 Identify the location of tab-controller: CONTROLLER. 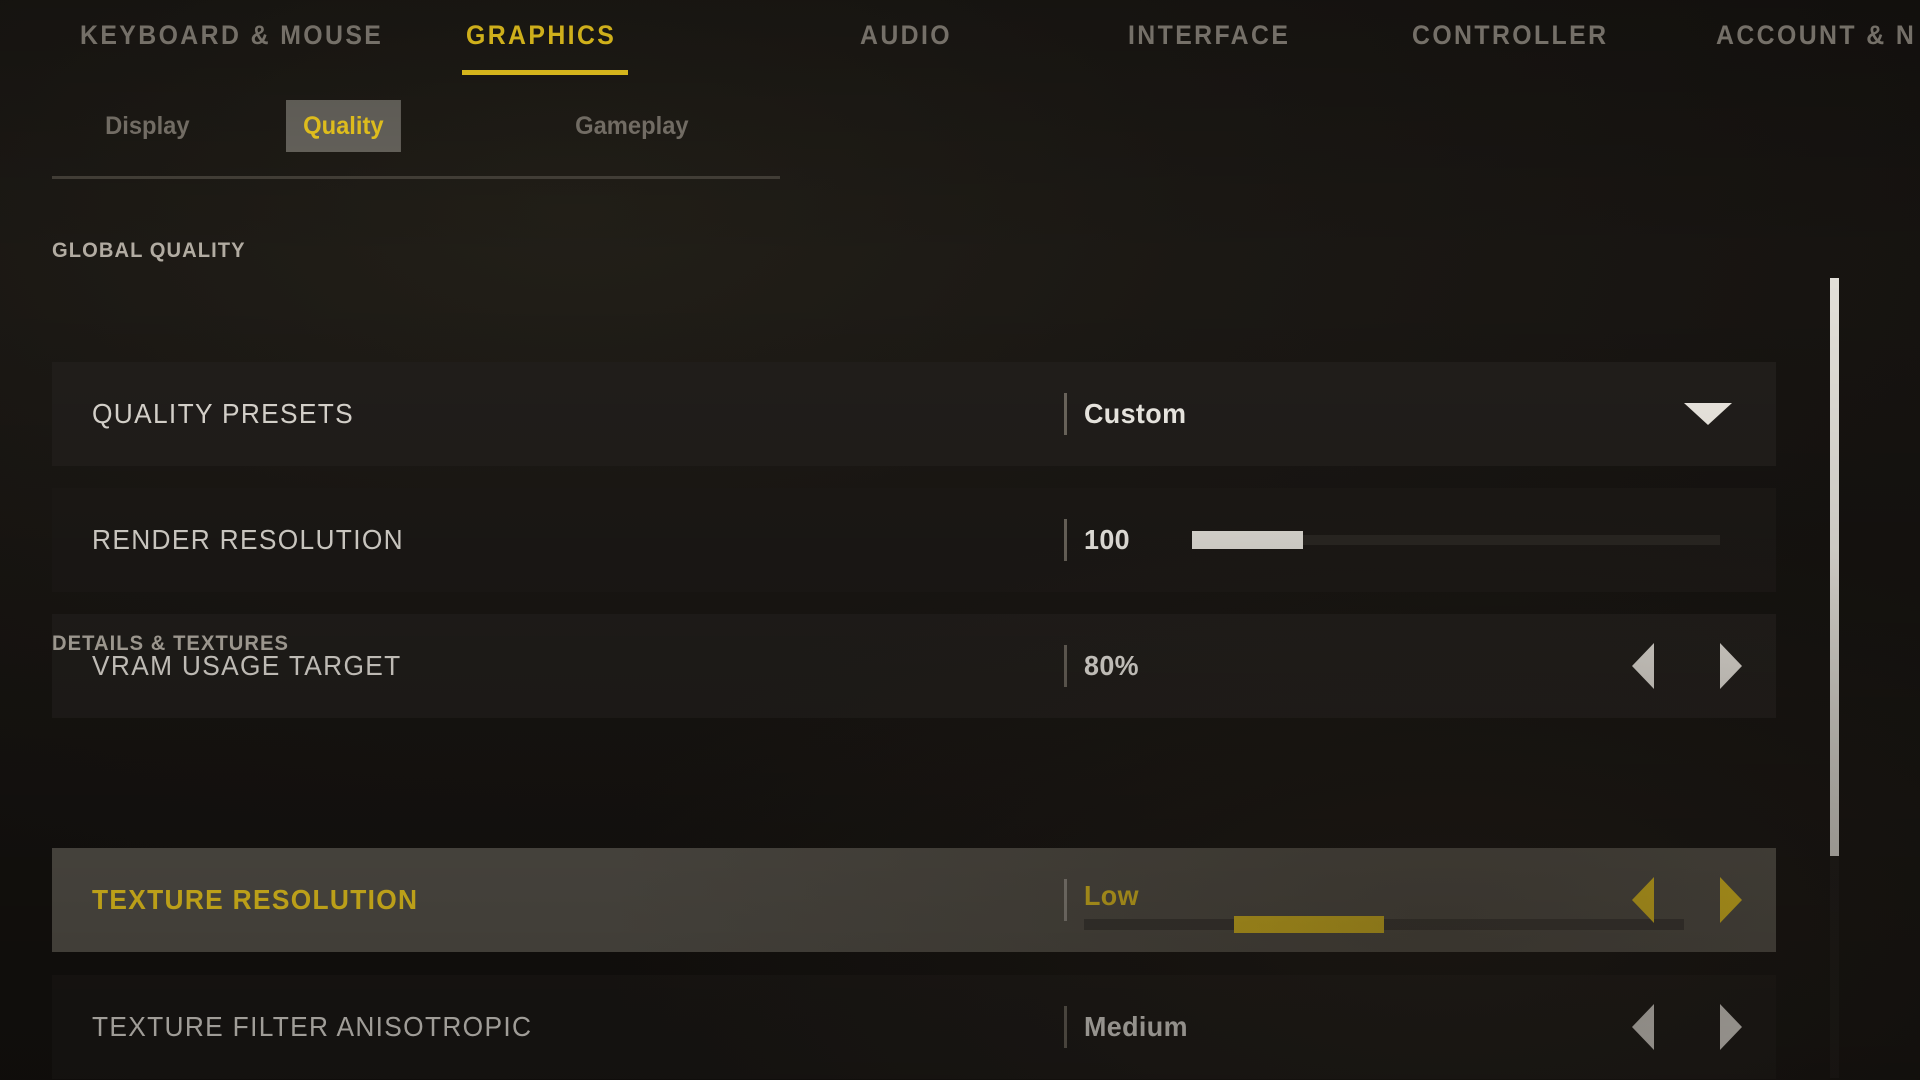
(1510, 35).